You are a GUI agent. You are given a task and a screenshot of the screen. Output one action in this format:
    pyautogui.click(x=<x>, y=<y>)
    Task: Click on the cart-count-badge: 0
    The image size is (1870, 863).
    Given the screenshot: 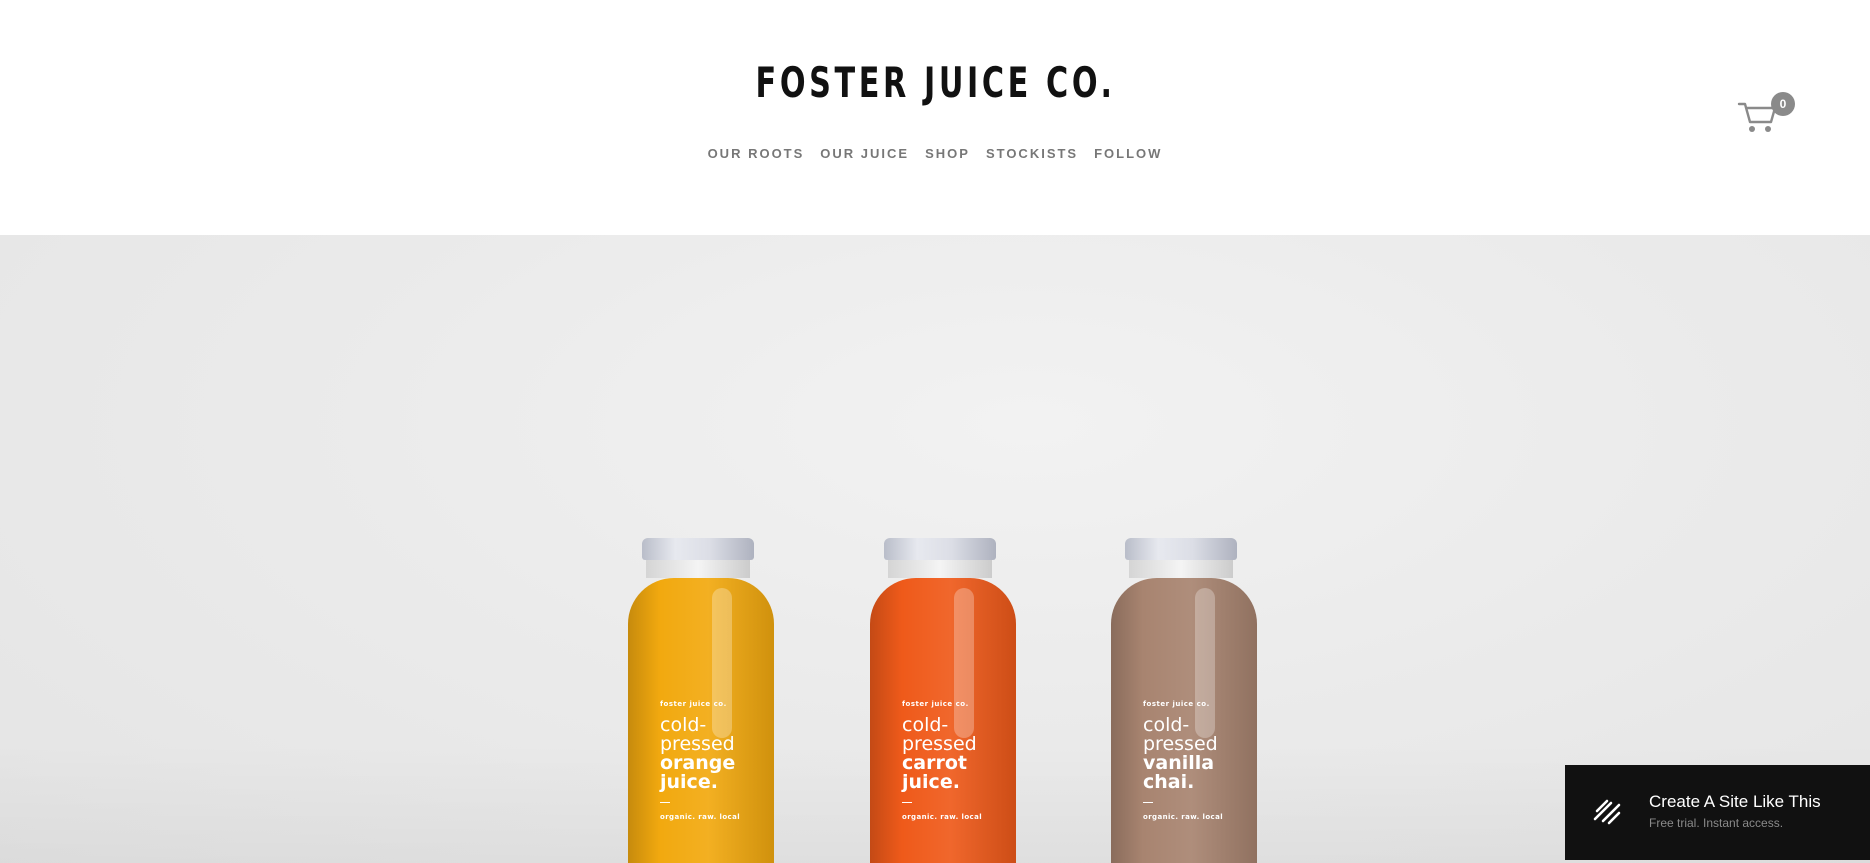 What is the action you would take?
    pyautogui.click(x=1783, y=104)
    